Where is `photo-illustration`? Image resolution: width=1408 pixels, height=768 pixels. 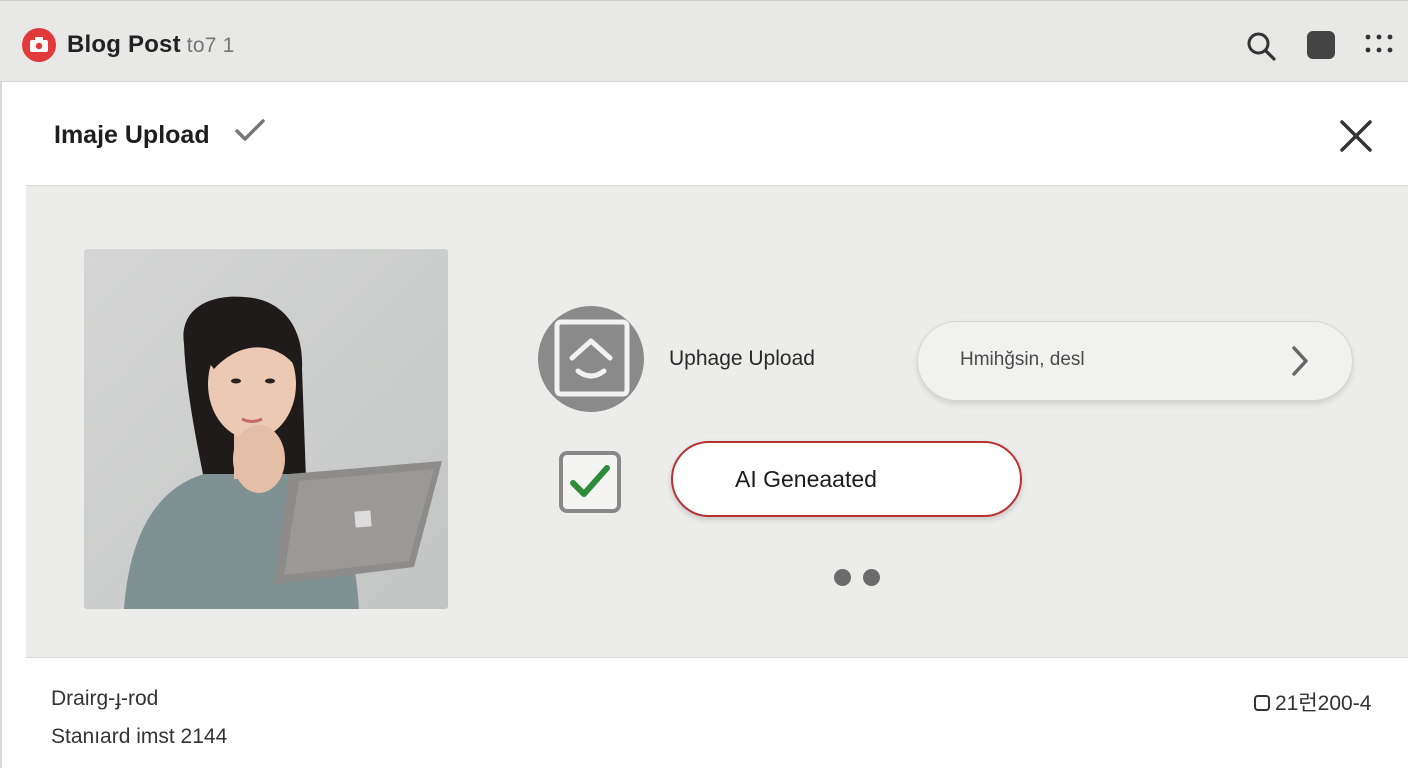
photo-illustration is located at coordinates (283, 452).